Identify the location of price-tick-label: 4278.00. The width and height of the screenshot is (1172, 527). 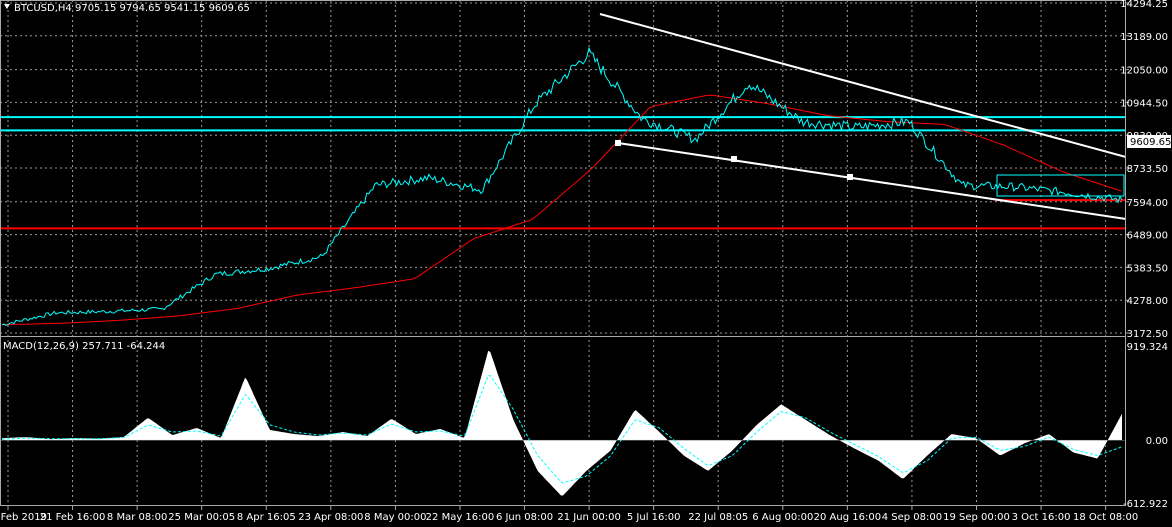
(1147, 301).